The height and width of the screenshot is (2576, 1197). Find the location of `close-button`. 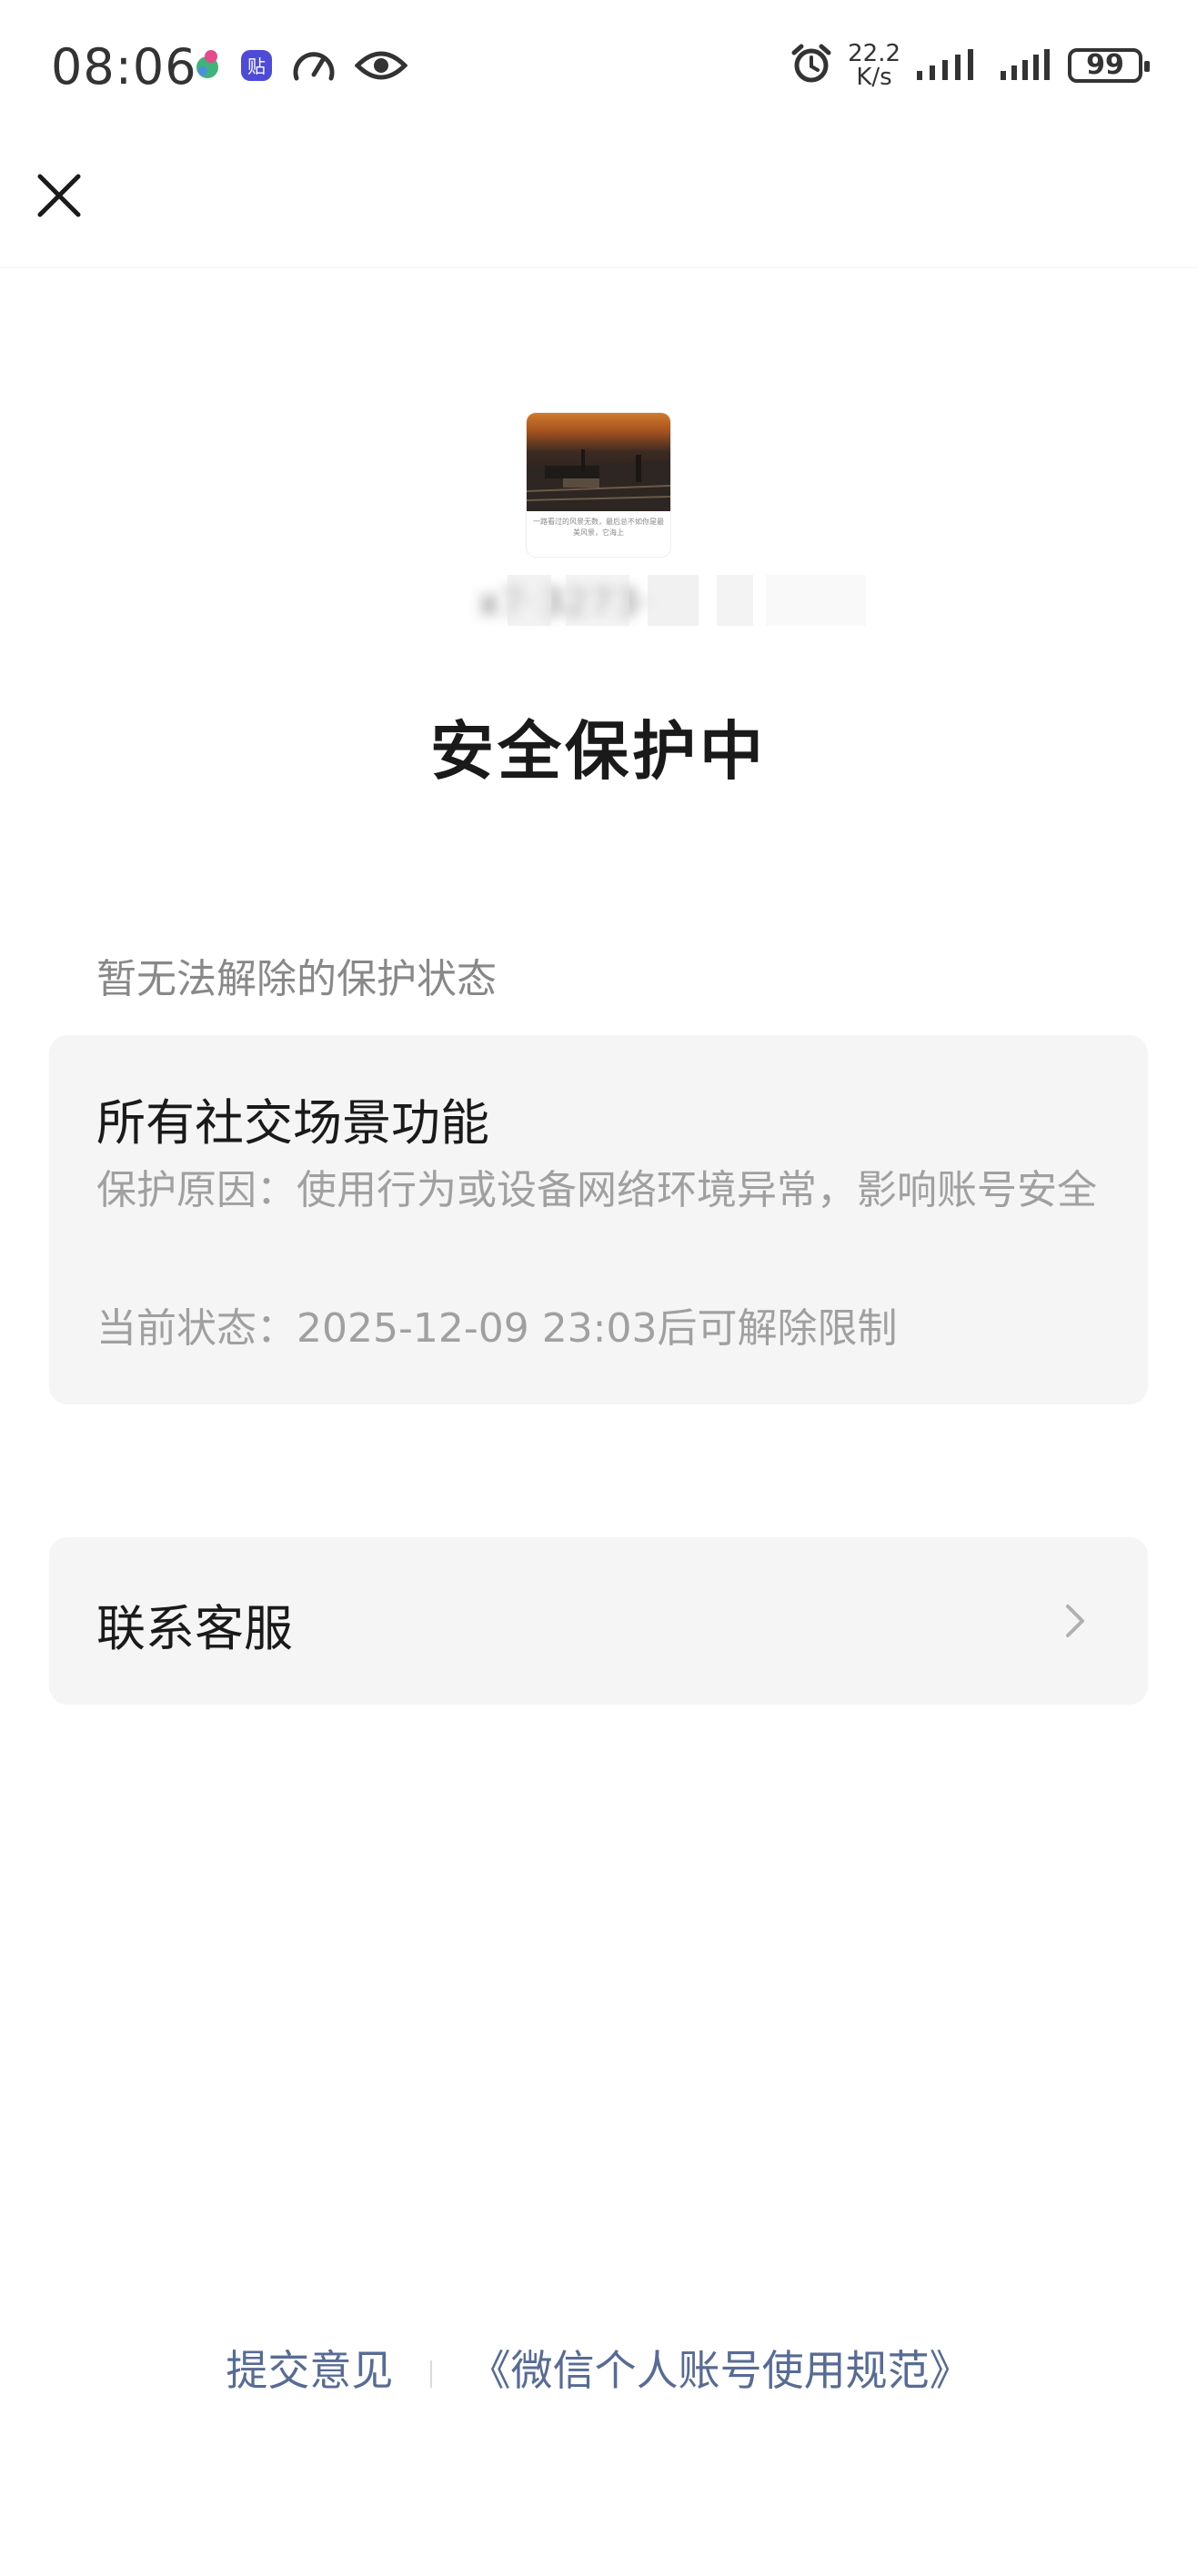

close-button is located at coordinates (59, 196).